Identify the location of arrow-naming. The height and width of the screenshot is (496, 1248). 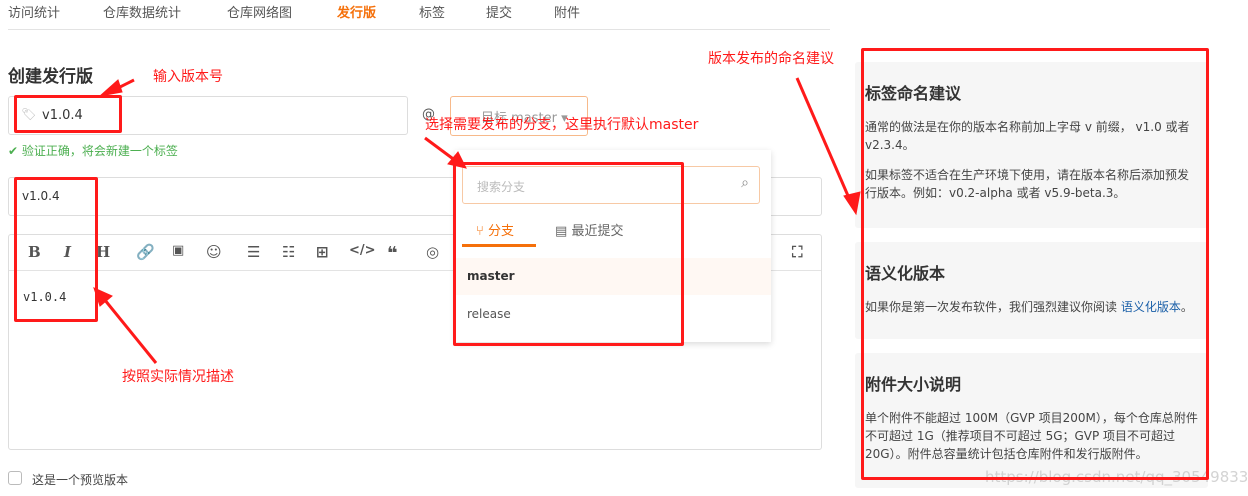
(824, 141).